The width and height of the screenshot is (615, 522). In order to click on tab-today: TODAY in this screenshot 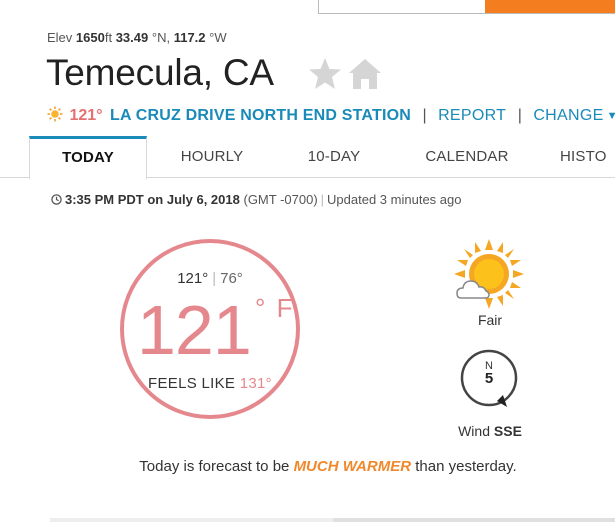, I will do `click(88, 157)`.